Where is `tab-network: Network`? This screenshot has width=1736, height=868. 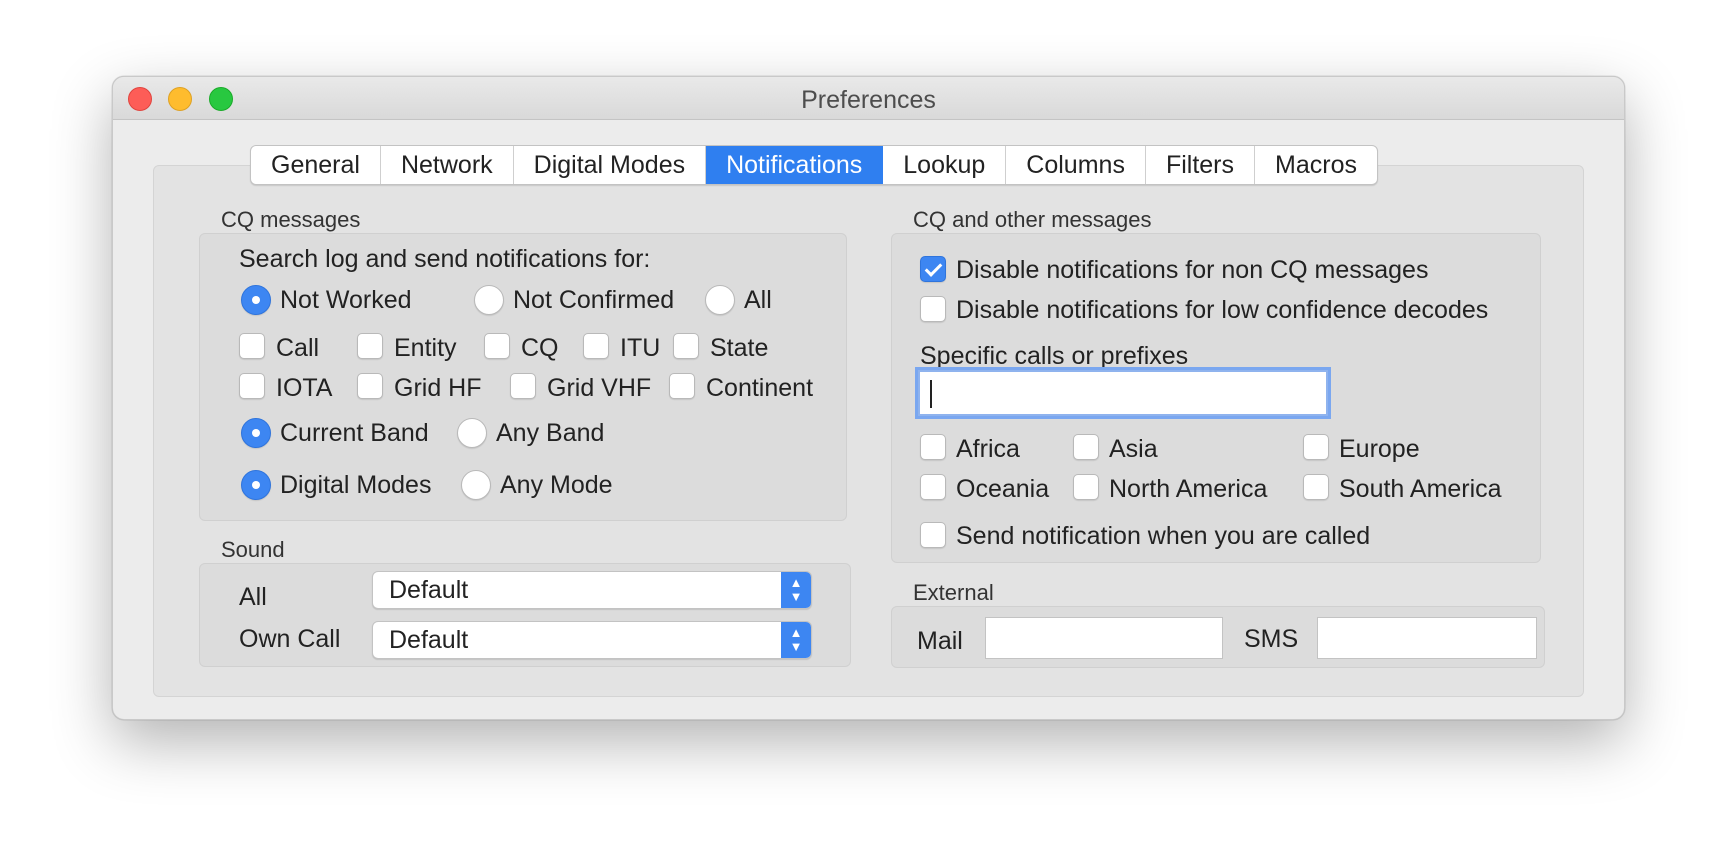 tab-network: Network is located at coordinates (447, 165).